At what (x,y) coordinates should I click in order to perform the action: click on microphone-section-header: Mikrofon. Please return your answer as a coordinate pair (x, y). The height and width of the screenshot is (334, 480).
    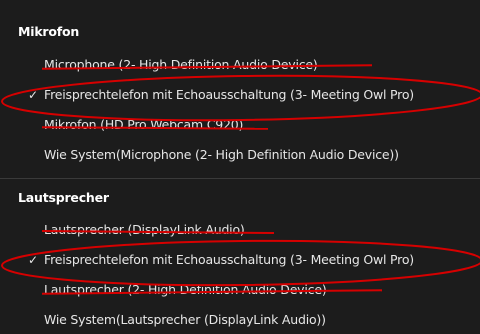
    Looking at the image, I should click on (49, 31).